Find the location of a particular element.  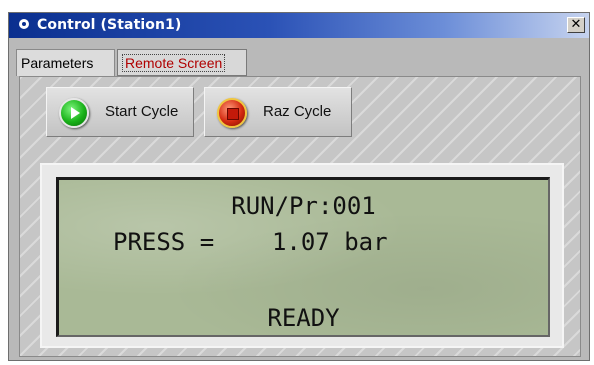

raz-cycle-button: Raz Cycle is located at coordinates (278, 112).